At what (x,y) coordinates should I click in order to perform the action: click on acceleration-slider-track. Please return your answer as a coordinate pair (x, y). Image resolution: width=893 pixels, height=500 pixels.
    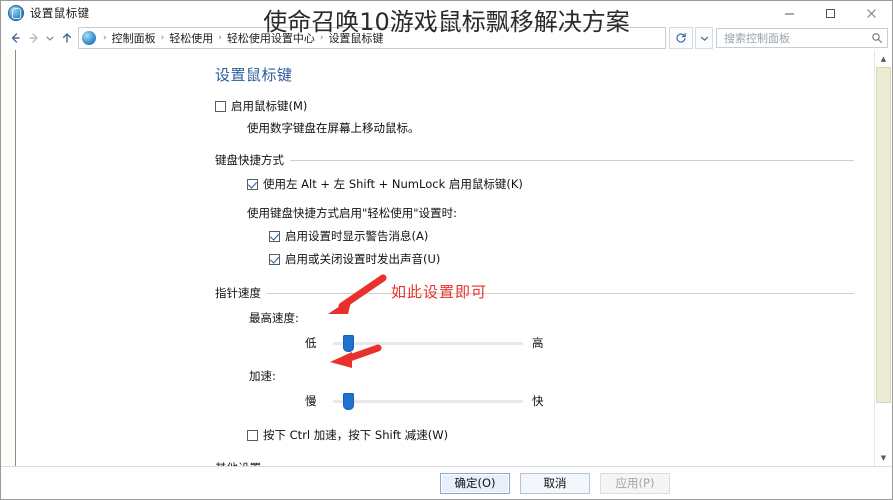
    Looking at the image, I should click on (428, 401).